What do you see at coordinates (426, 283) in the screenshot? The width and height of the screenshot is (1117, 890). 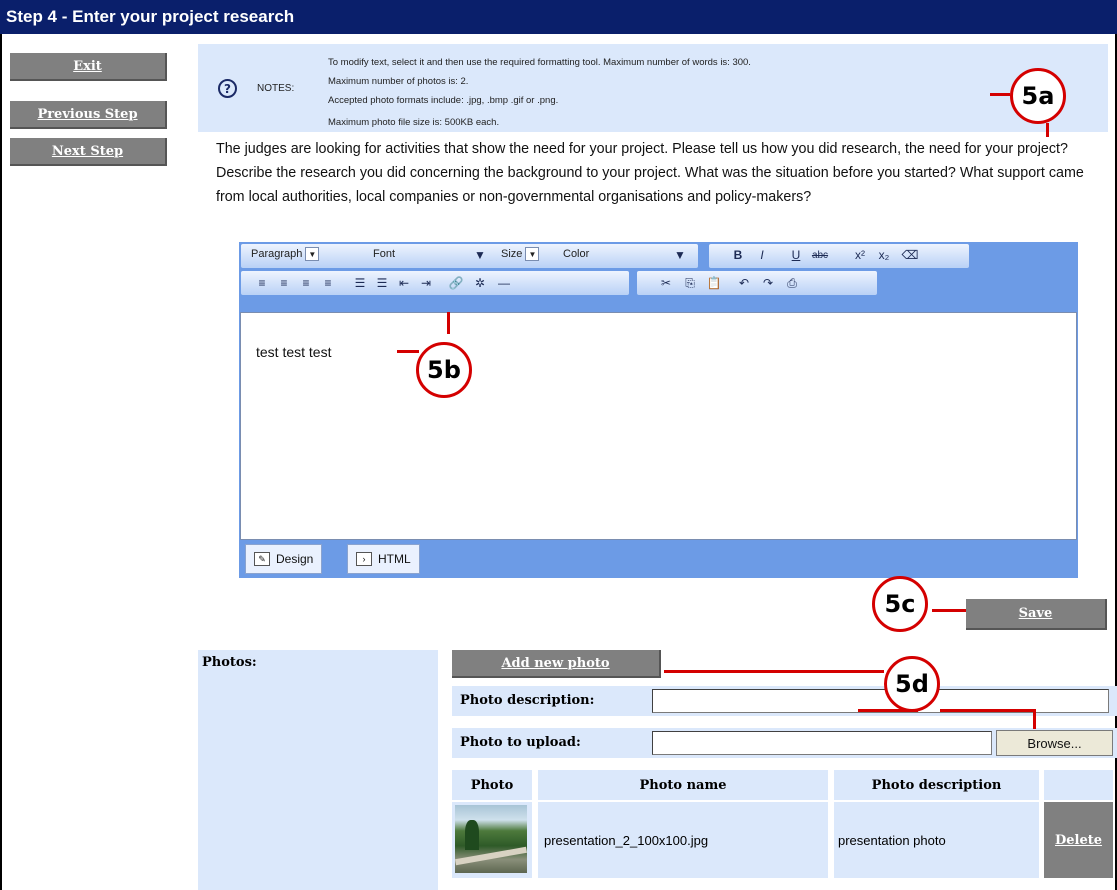 I see `indent-icon: ⇥` at bounding box center [426, 283].